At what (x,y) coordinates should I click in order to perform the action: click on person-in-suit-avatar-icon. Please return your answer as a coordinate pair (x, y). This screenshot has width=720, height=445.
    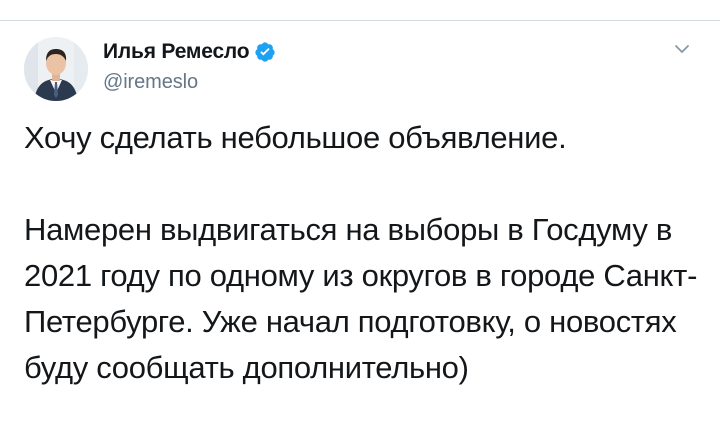
    Looking at the image, I should click on (56, 69).